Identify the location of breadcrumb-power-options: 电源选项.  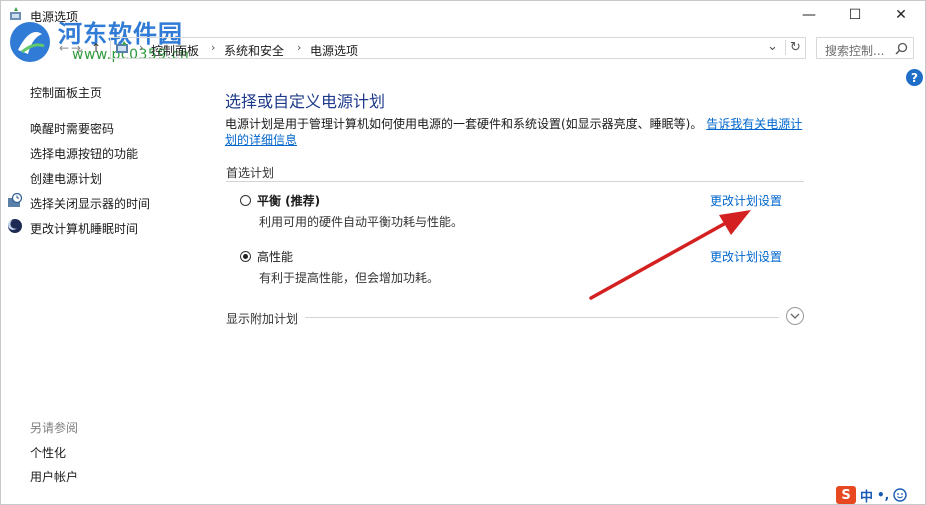
(334, 50).